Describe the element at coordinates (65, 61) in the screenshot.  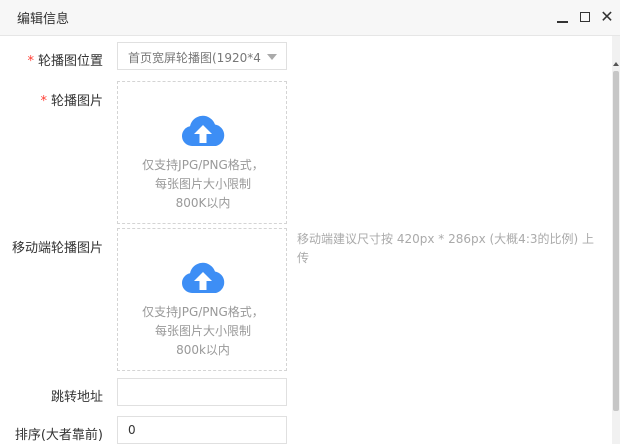
I see `position-label: * 轮播图位置` at that location.